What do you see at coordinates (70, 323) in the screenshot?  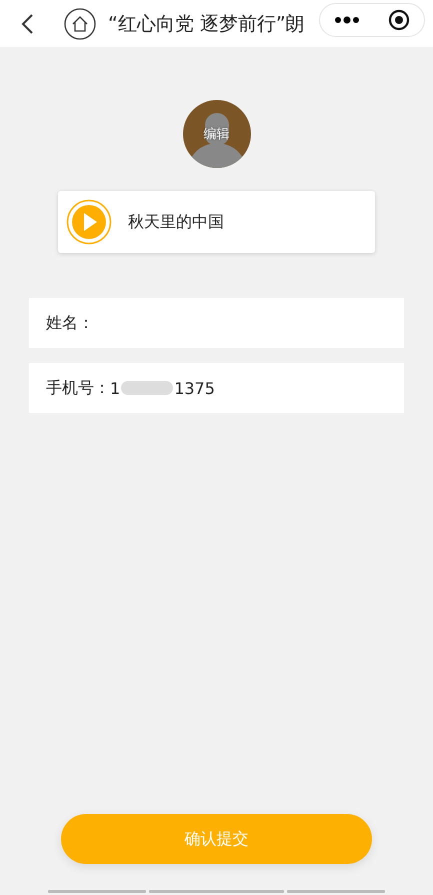 I see `field-label: 姓名：` at bounding box center [70, 323].